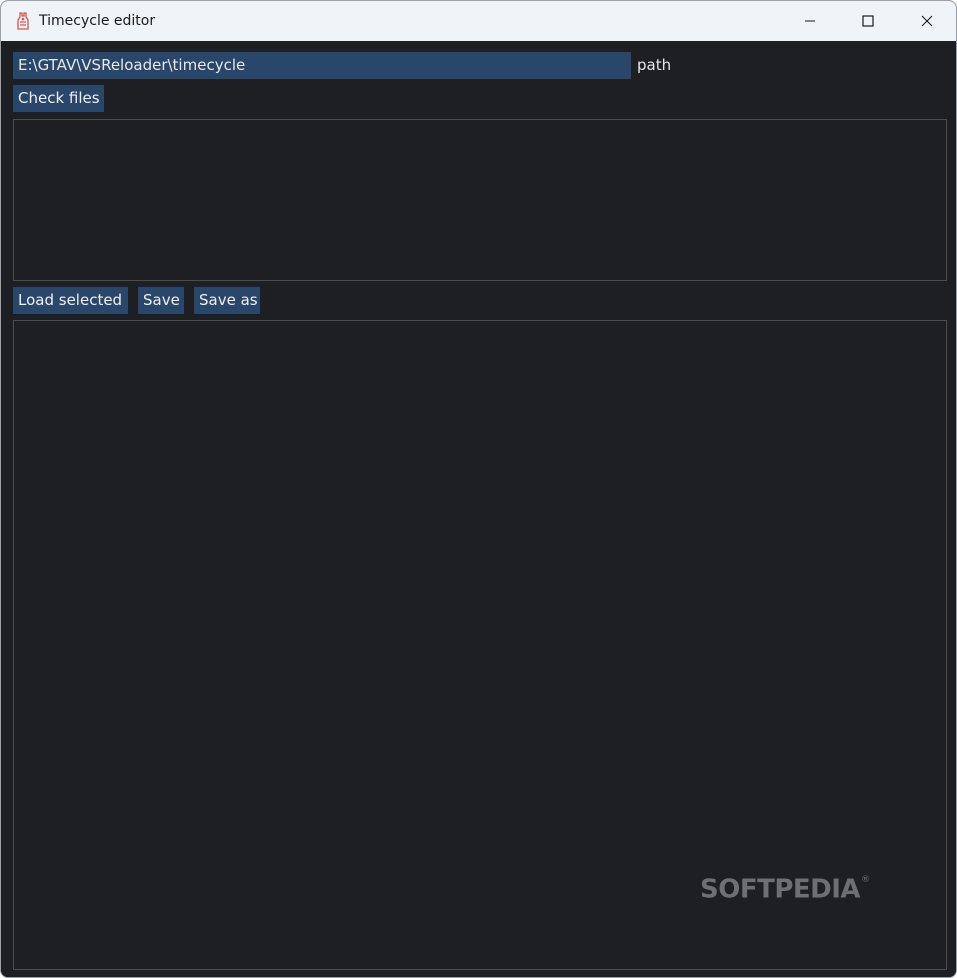  What do you see at coordinates (865, 880) in the screenshot?
I see `watermark-registered-mark: ®` at bounding box center [865, 880].